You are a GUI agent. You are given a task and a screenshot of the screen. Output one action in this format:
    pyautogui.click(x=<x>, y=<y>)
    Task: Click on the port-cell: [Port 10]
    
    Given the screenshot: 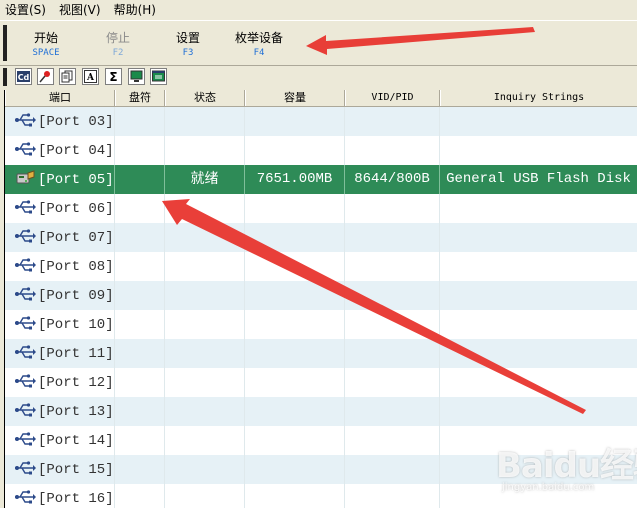 What is the action you would take?
    pyautogui.click(x=60, y=324)
    